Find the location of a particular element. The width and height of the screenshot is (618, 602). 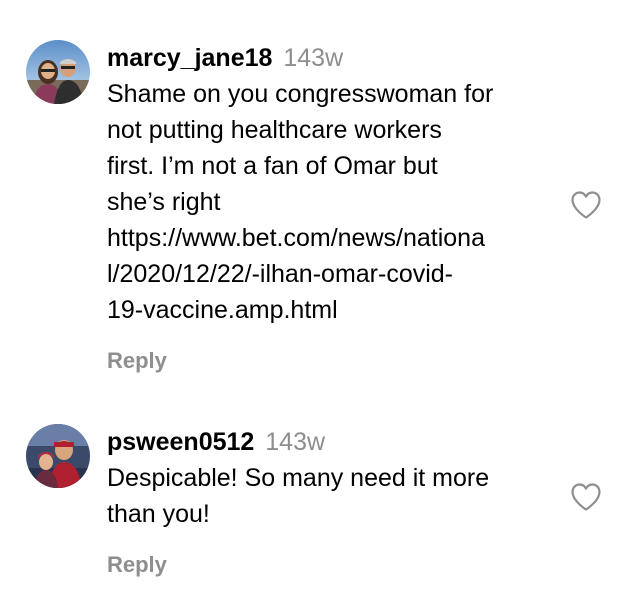

comment-text-line: not putting healthcare workers is located at coordinates (274, 130).